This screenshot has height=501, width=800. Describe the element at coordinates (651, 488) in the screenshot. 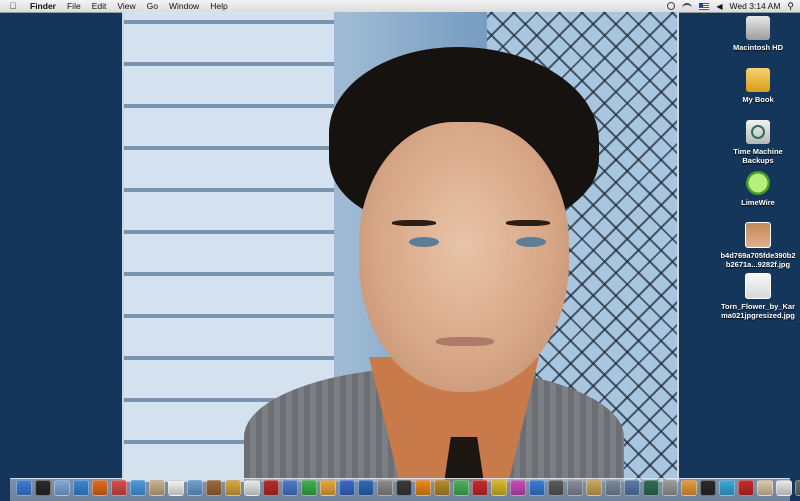

I see `dock-time-machine-icon` at that location.